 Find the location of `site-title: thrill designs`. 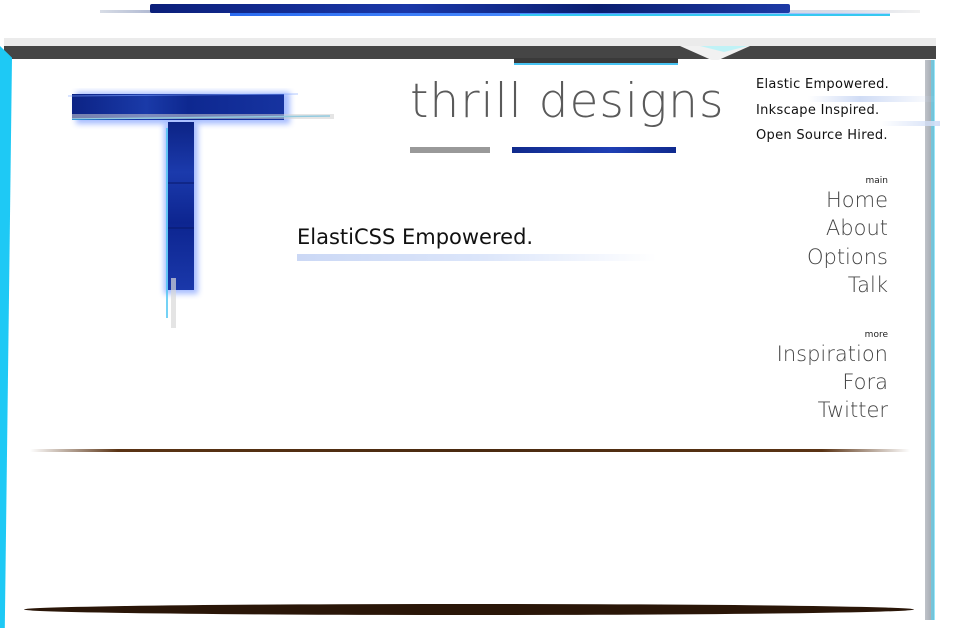

site-title: thrill designs is located at coordinates (567, 101).